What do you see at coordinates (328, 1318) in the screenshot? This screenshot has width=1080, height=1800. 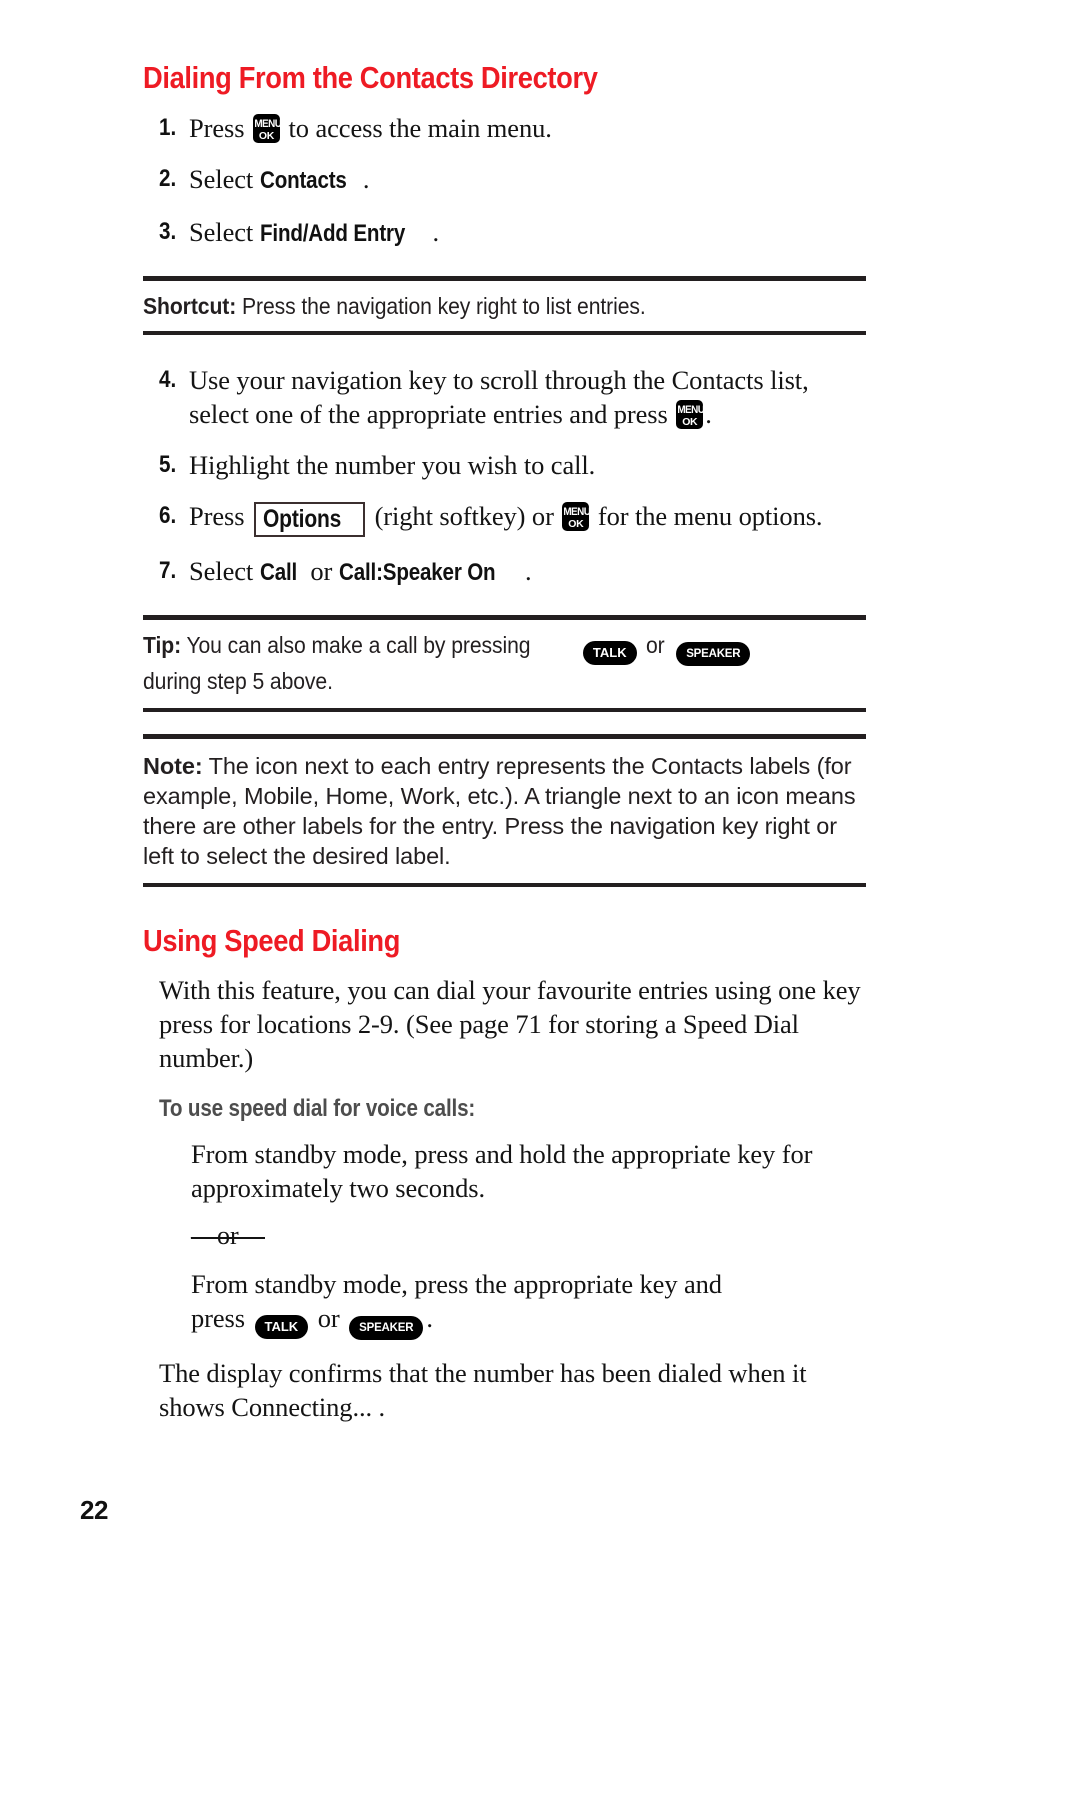 I see `speed-dial-method-2-mid: or` at bounding box center [328, 1318].